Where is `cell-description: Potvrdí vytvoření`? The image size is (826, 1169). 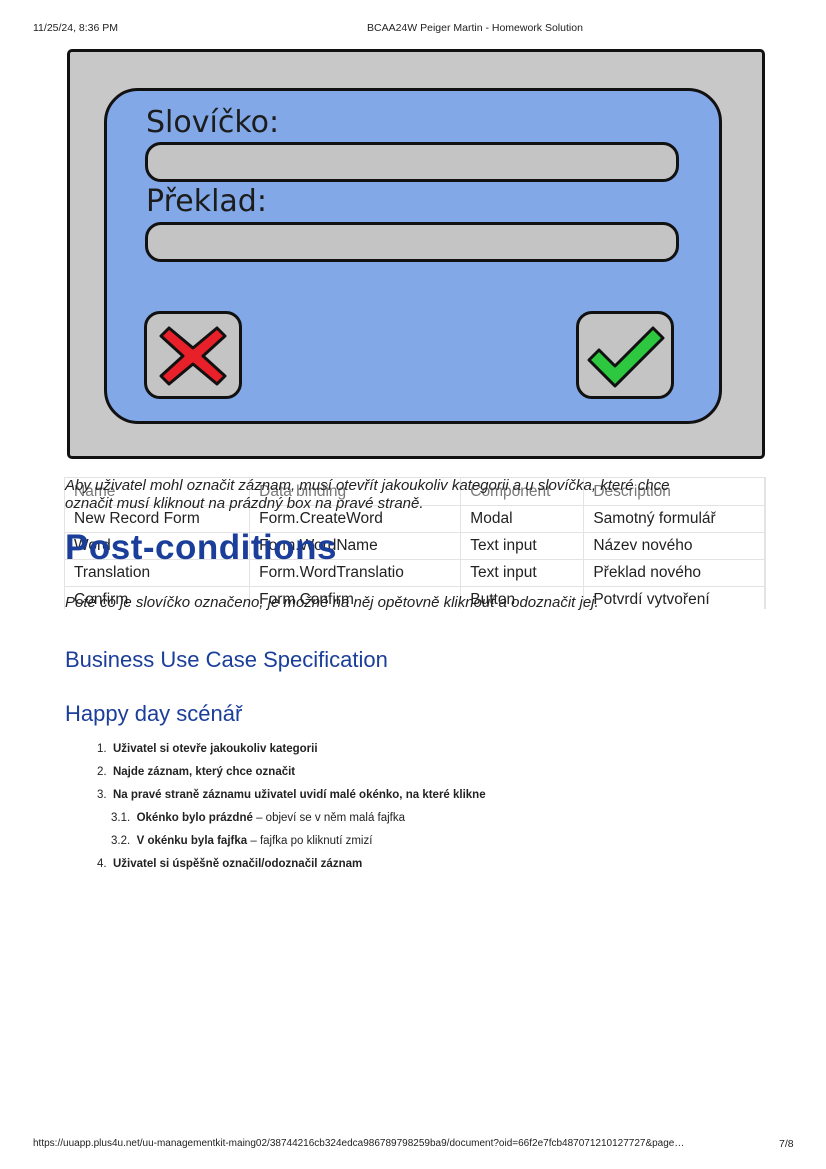 cell-description: Potvrdí vytvoření is located at coordinates (674, 597).